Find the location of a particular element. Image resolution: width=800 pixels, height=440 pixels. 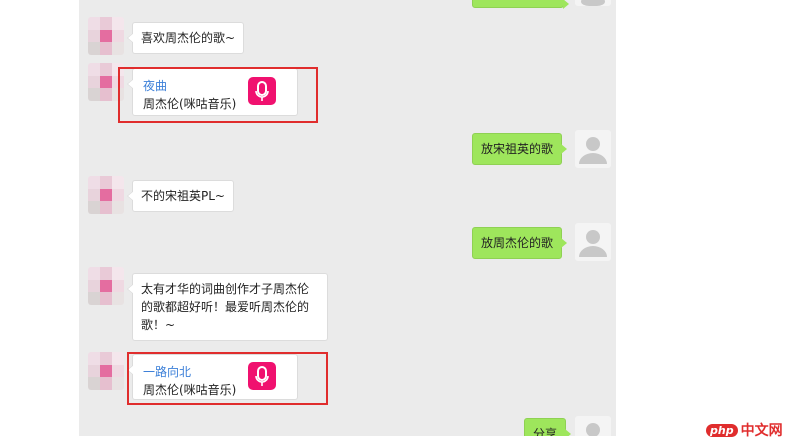

user-message-bubble-partial is located at coordinates (520, 4).